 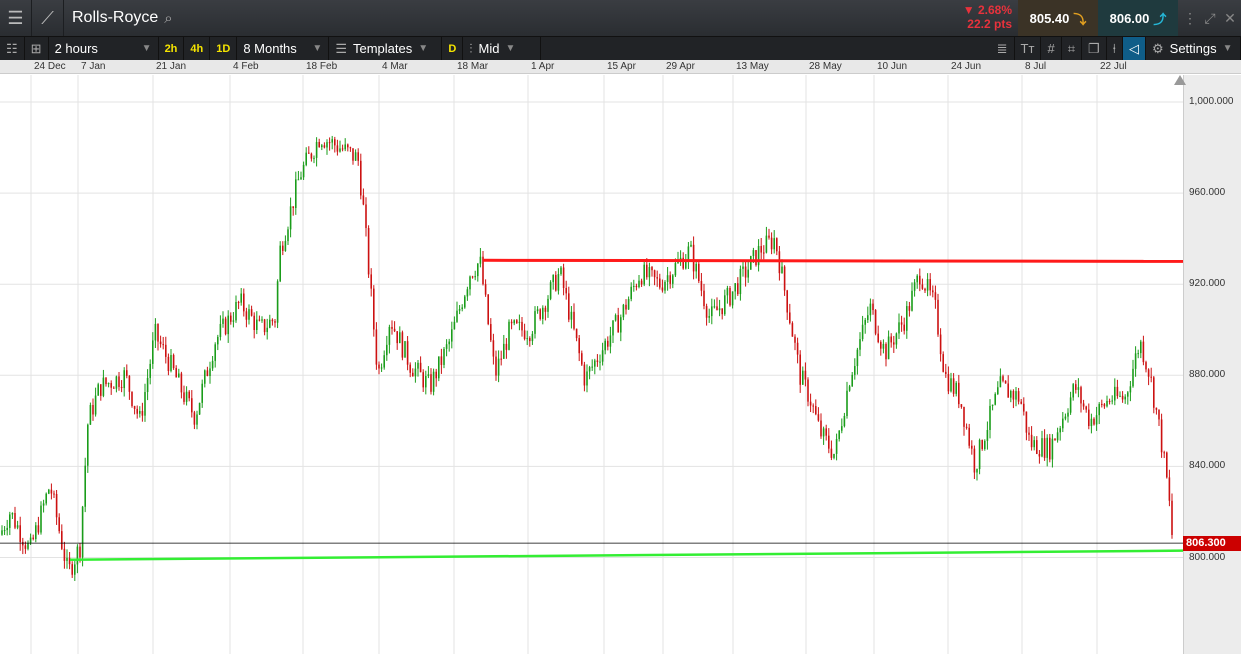 What do you see at coordinates (1051, 48) in the screenshot?
I see `grid-icon: #` at bounding box center [1051, 48].